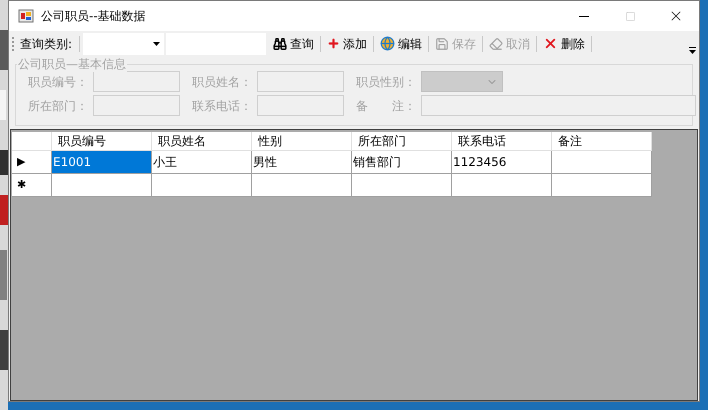 The height and width of the screenshot is (410, 708). Describe the element at coordinates (32, 162) in the screenshot. I see `row-header: ▶` at that location.